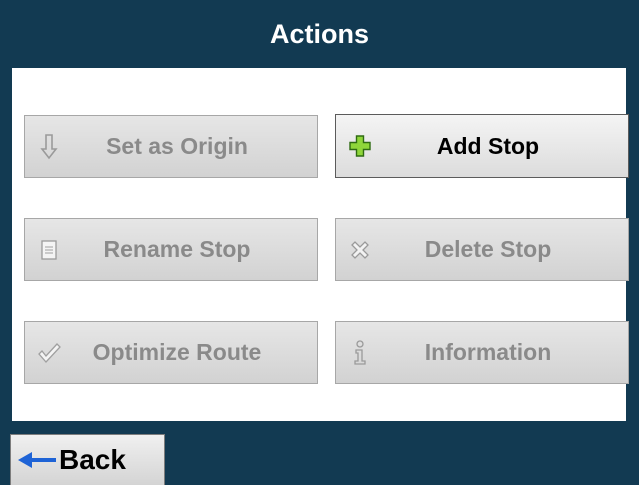 The image size is (639, 485). What do you see at coordinates (360, 146) in the screenshot?
I see `plus-icon` at bounding box center [360, 146].